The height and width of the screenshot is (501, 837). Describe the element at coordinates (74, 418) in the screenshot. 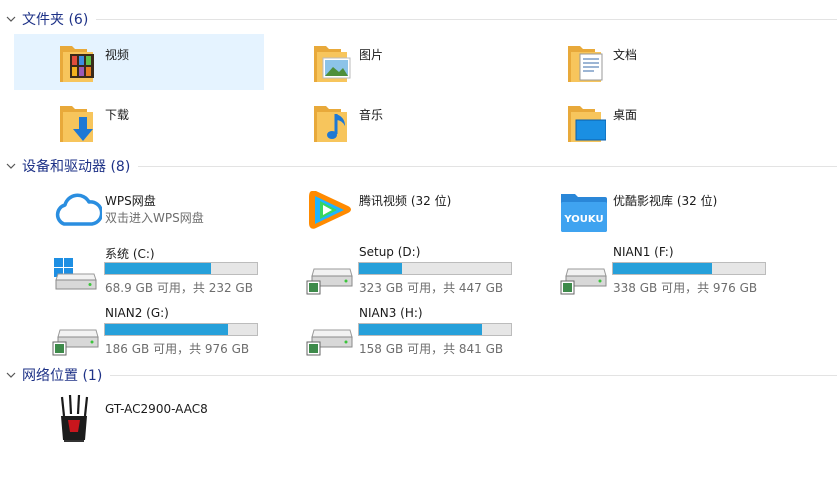

I see `router-icon` at that location.